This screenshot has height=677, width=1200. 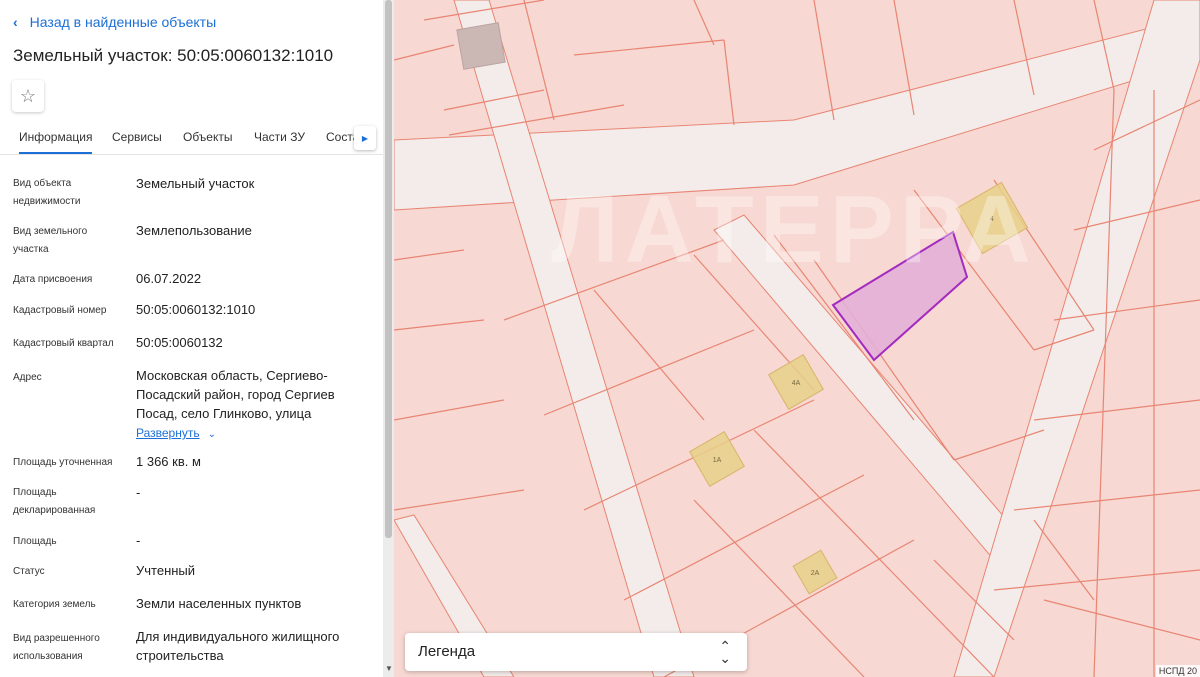 I want to click on field-value: Землепользование, so click(x=194, y=230).